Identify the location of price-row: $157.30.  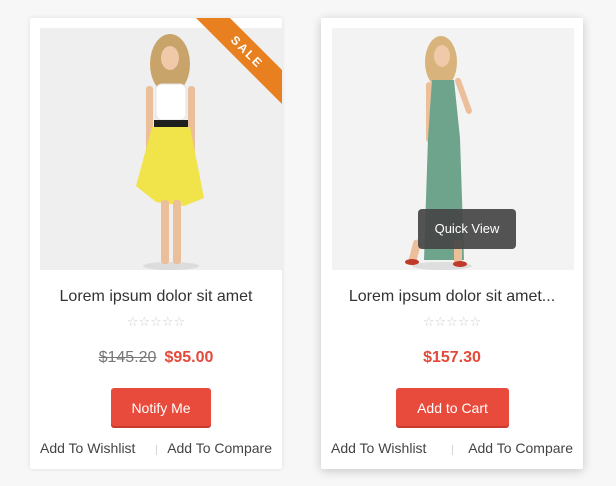
(452, 358).